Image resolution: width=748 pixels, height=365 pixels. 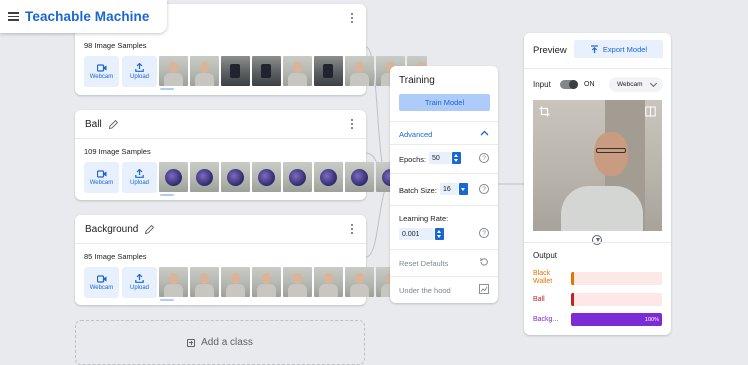 I want to click on advanced-toggle: Advanced, so click(x=415, y=134).